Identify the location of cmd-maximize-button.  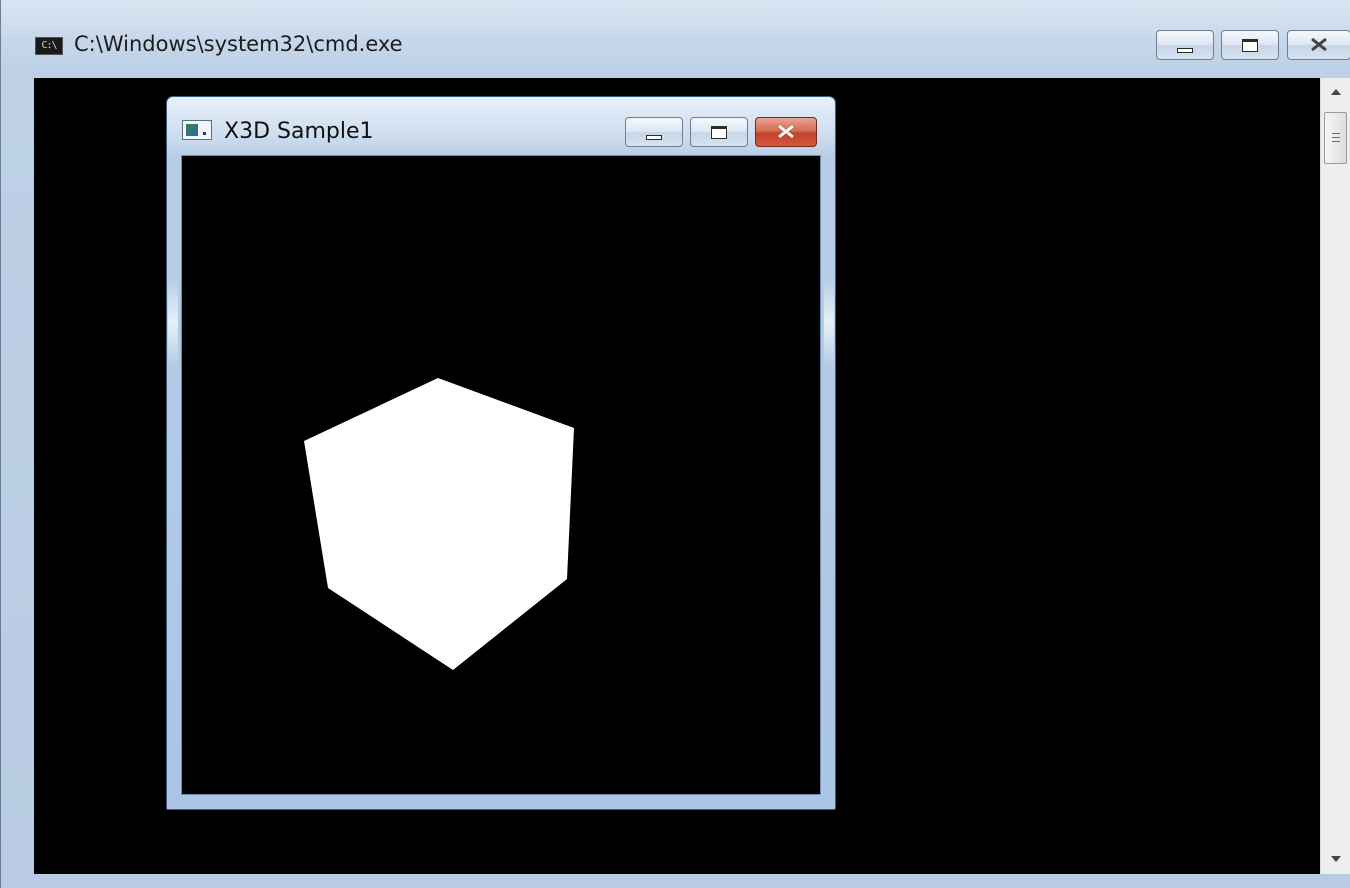
(1250, 45).